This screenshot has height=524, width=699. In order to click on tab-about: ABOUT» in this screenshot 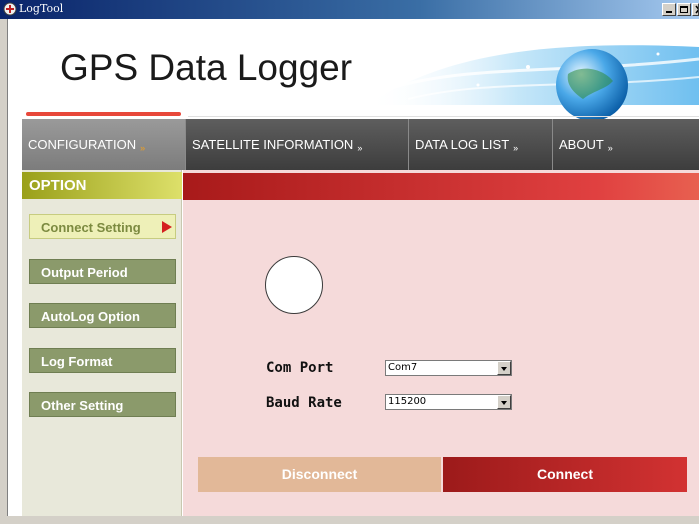, I will do `click(625, 144)`.